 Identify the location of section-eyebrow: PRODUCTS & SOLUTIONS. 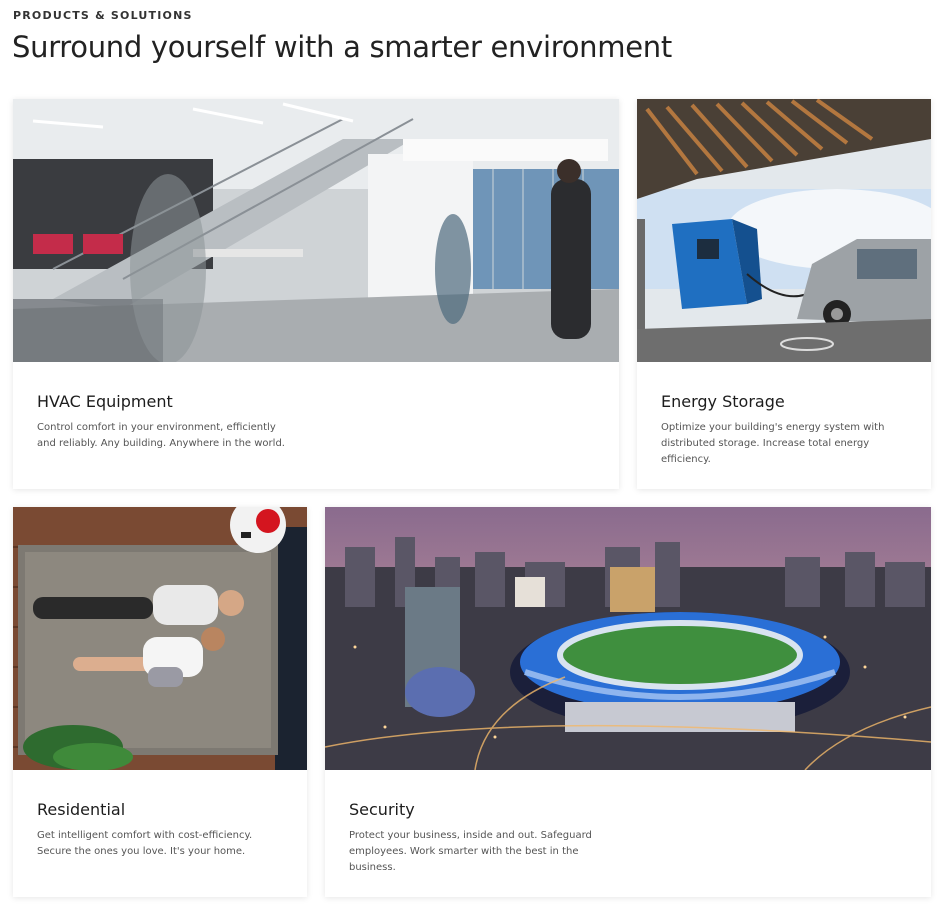
(103, 15).